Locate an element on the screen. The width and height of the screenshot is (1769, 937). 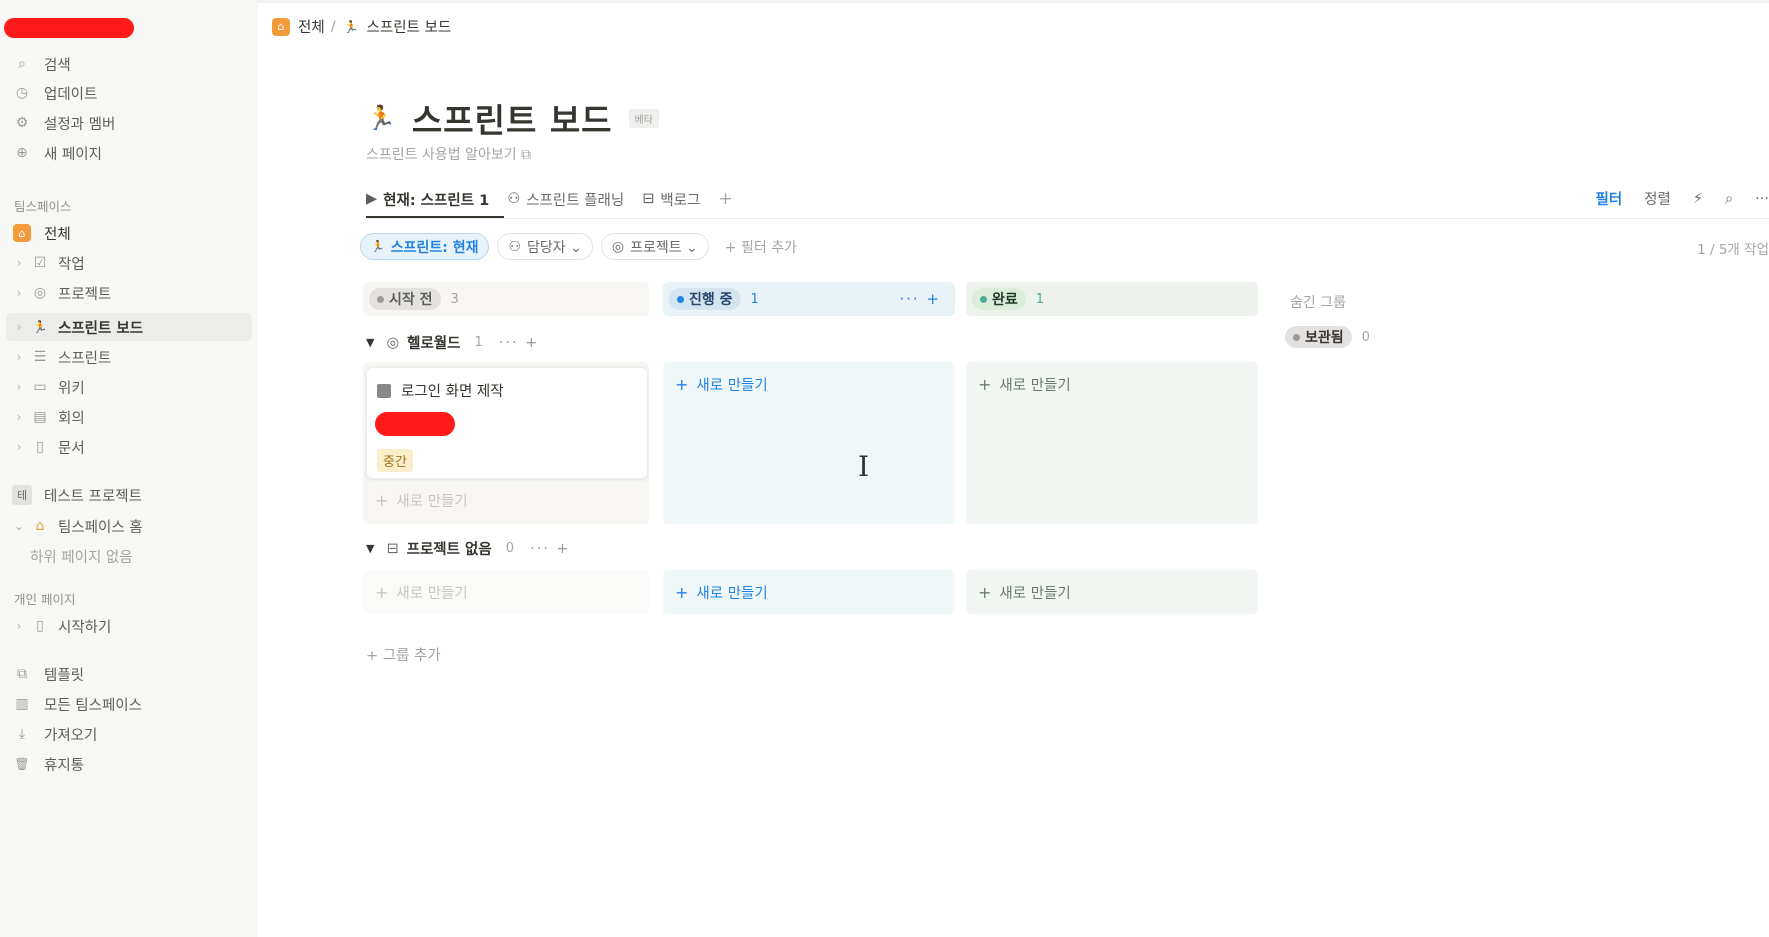
chevron-down-icon: ⌄ is located at coordinates (19, 526).